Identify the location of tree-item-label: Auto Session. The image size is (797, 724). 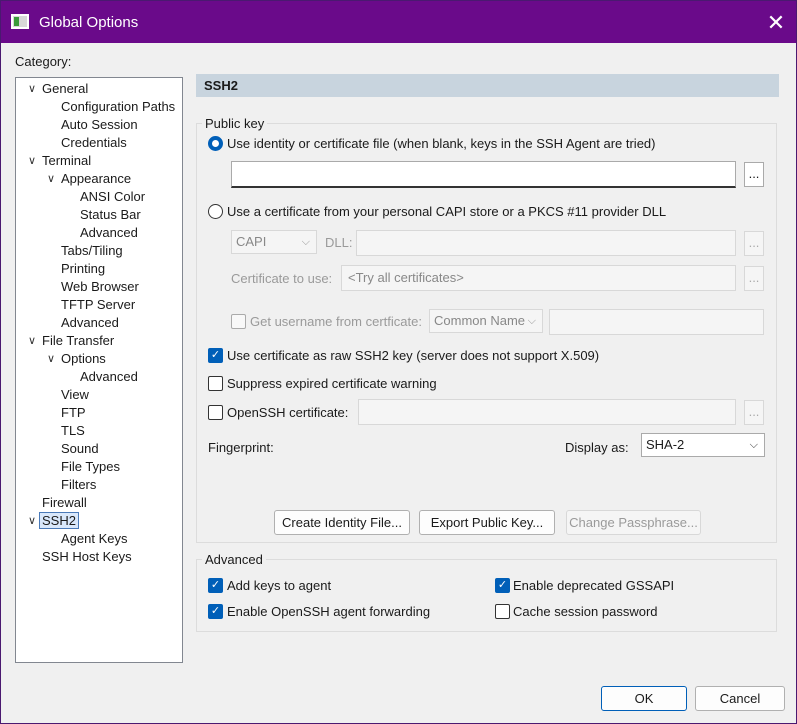
(99, 124).